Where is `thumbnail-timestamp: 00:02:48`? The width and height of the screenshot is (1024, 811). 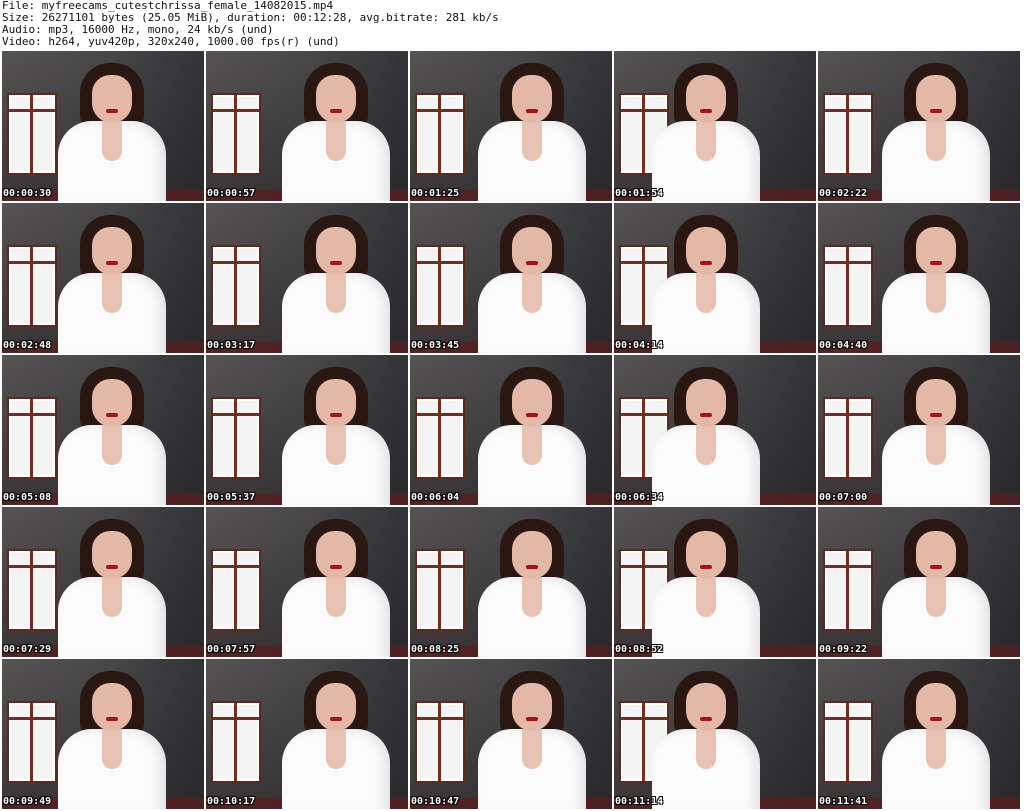
thumbnail-timestamp: 00:02:48 is located at coordinates (27, 345).